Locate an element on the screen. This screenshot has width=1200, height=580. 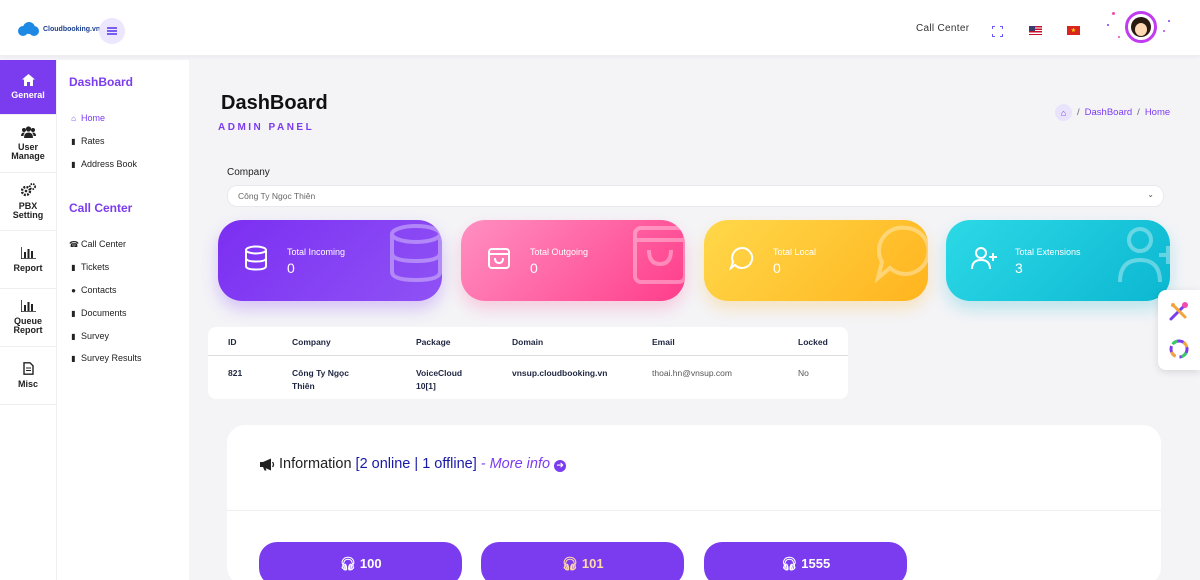
arrow-right-icon: ➜ is located at coordinates (560, 465).